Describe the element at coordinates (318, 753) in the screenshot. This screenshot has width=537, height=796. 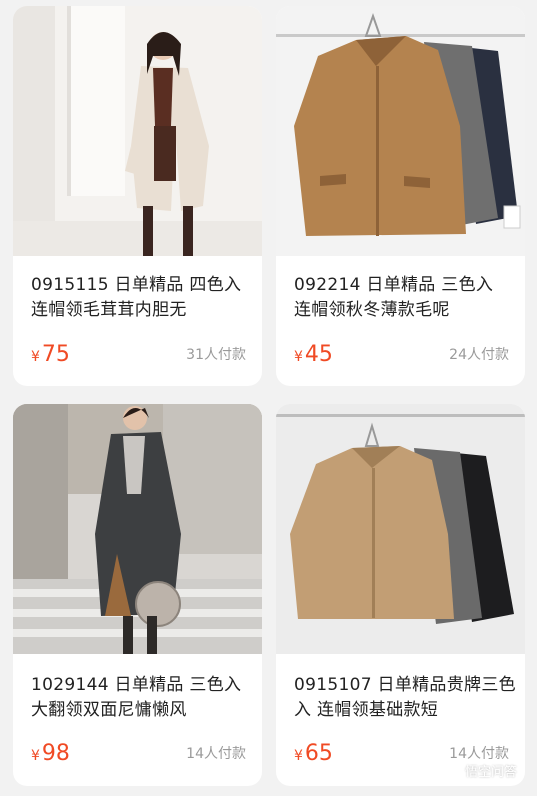
I see `price-value: 65` at that location.